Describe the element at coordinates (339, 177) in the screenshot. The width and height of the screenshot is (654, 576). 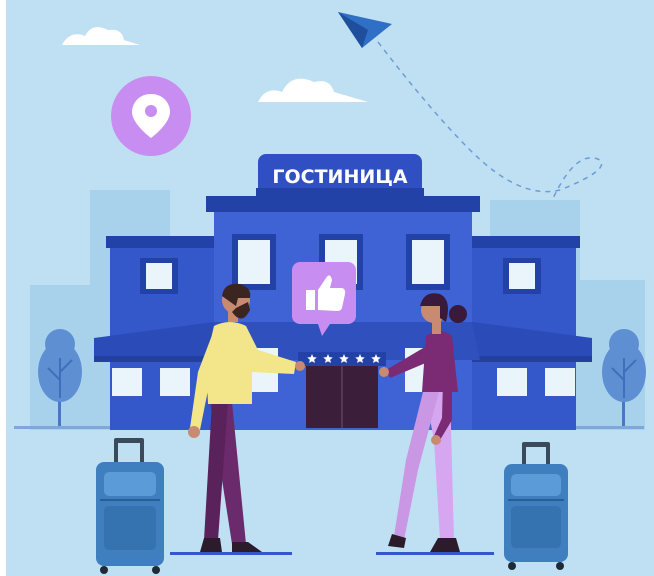
I see `hotel-sign-label: ГОСТИНИЦА` at that location.